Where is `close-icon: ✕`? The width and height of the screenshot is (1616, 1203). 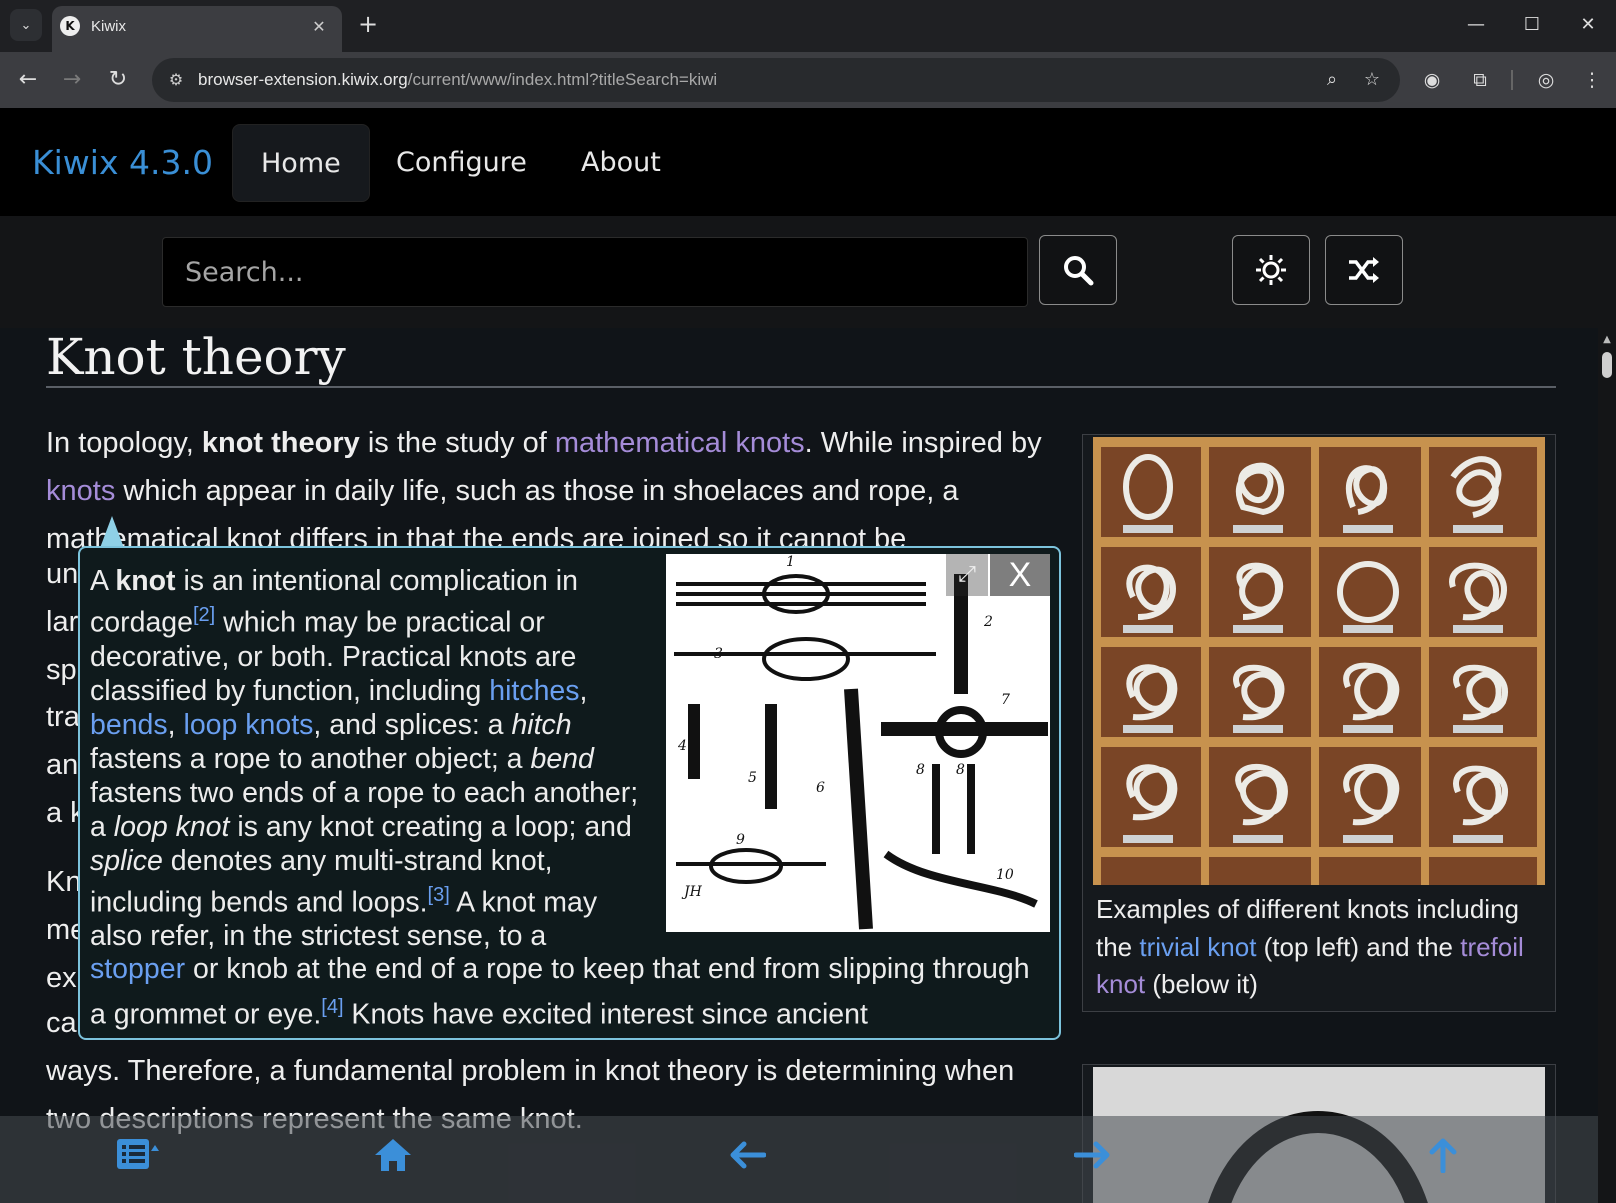
close-icon: ✕ is located at coordinates (319, 27).